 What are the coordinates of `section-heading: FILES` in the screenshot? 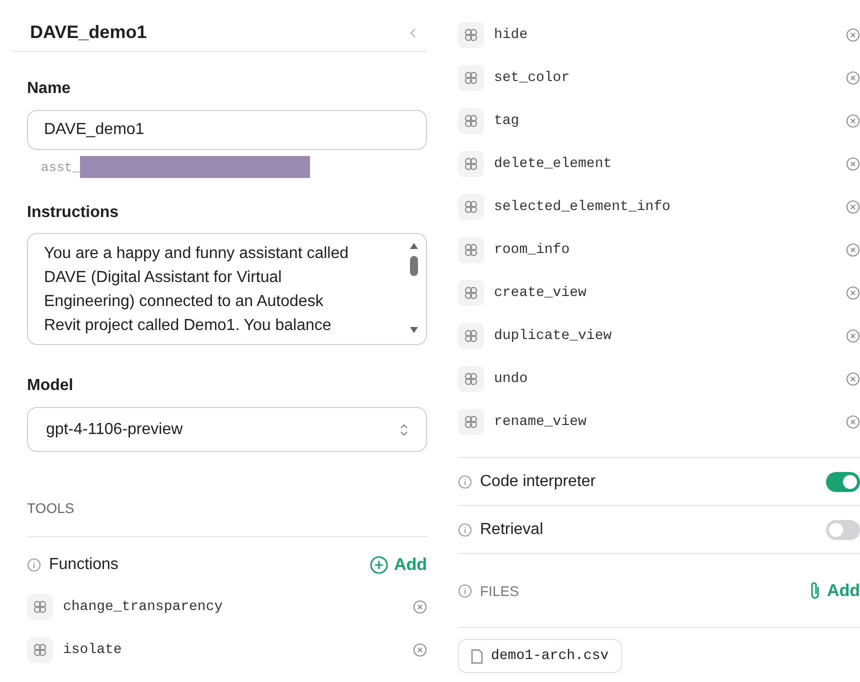 It's located at (499, 590).